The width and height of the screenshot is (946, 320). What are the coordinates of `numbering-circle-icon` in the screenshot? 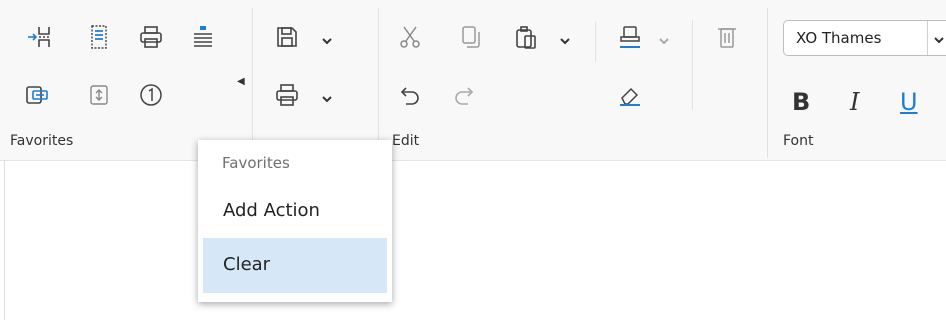 It's located at (151, 95).